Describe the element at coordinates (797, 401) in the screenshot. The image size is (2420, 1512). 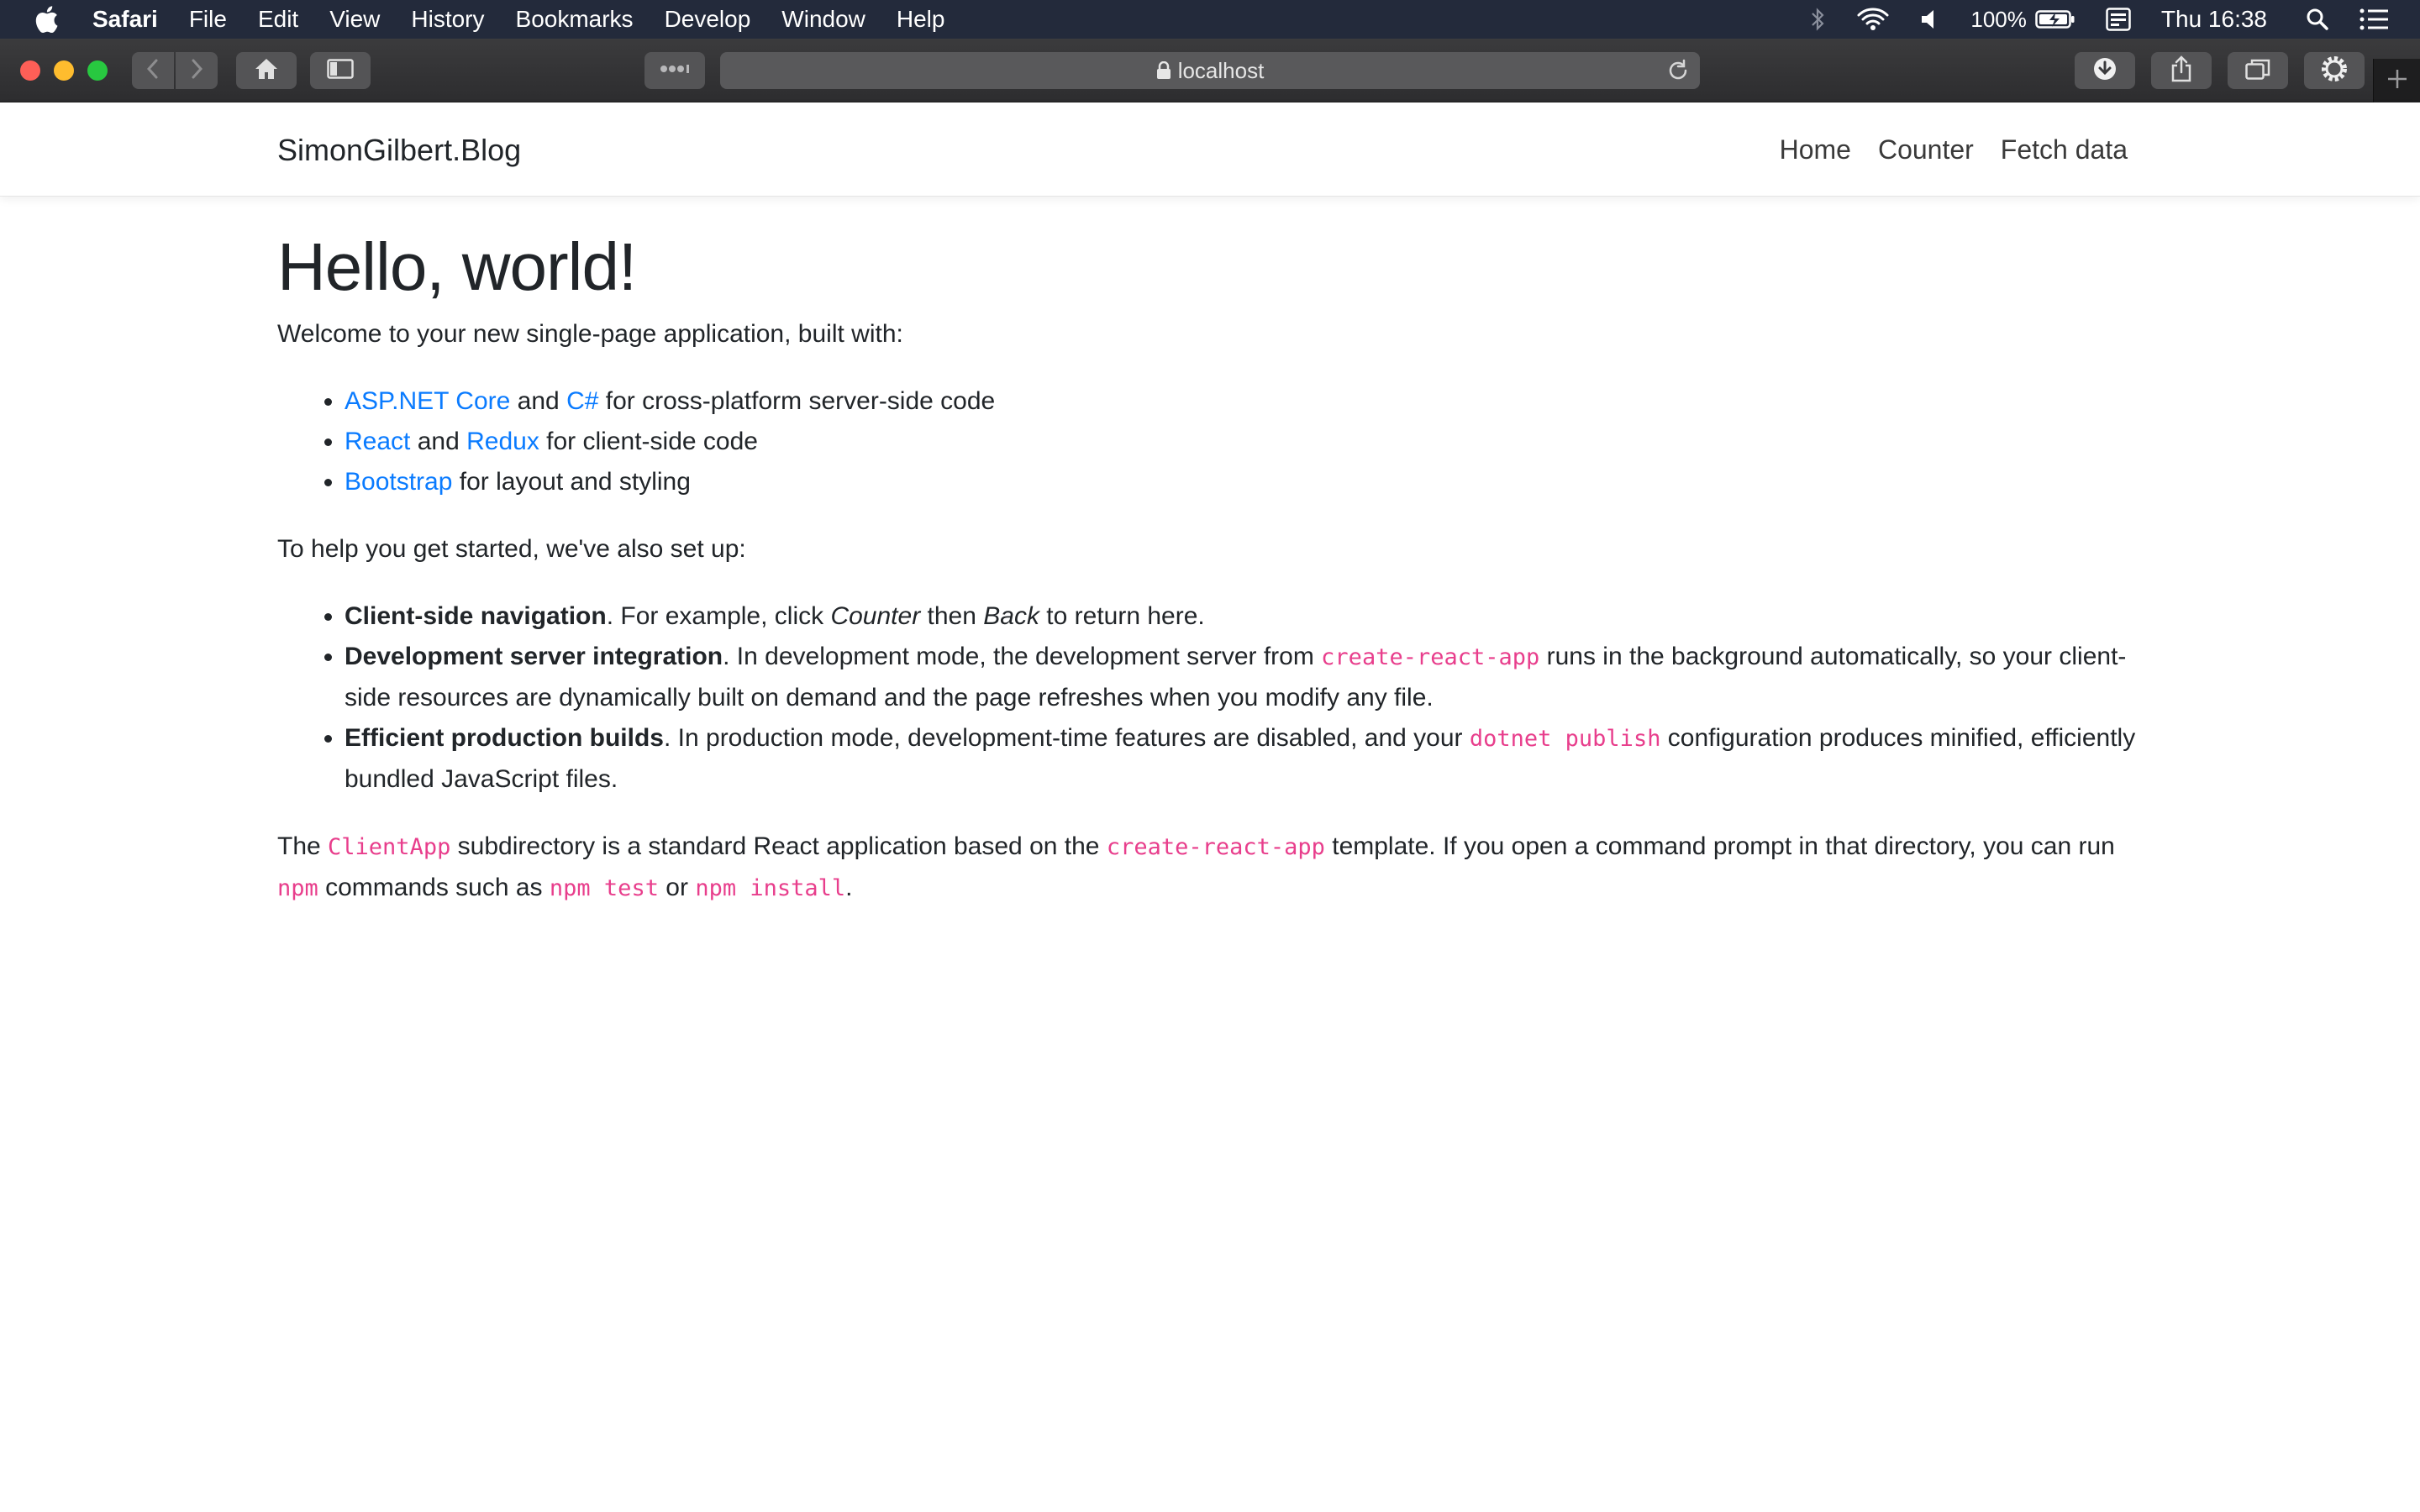
I see `list-text: for cross-platform server-side code` at that location.